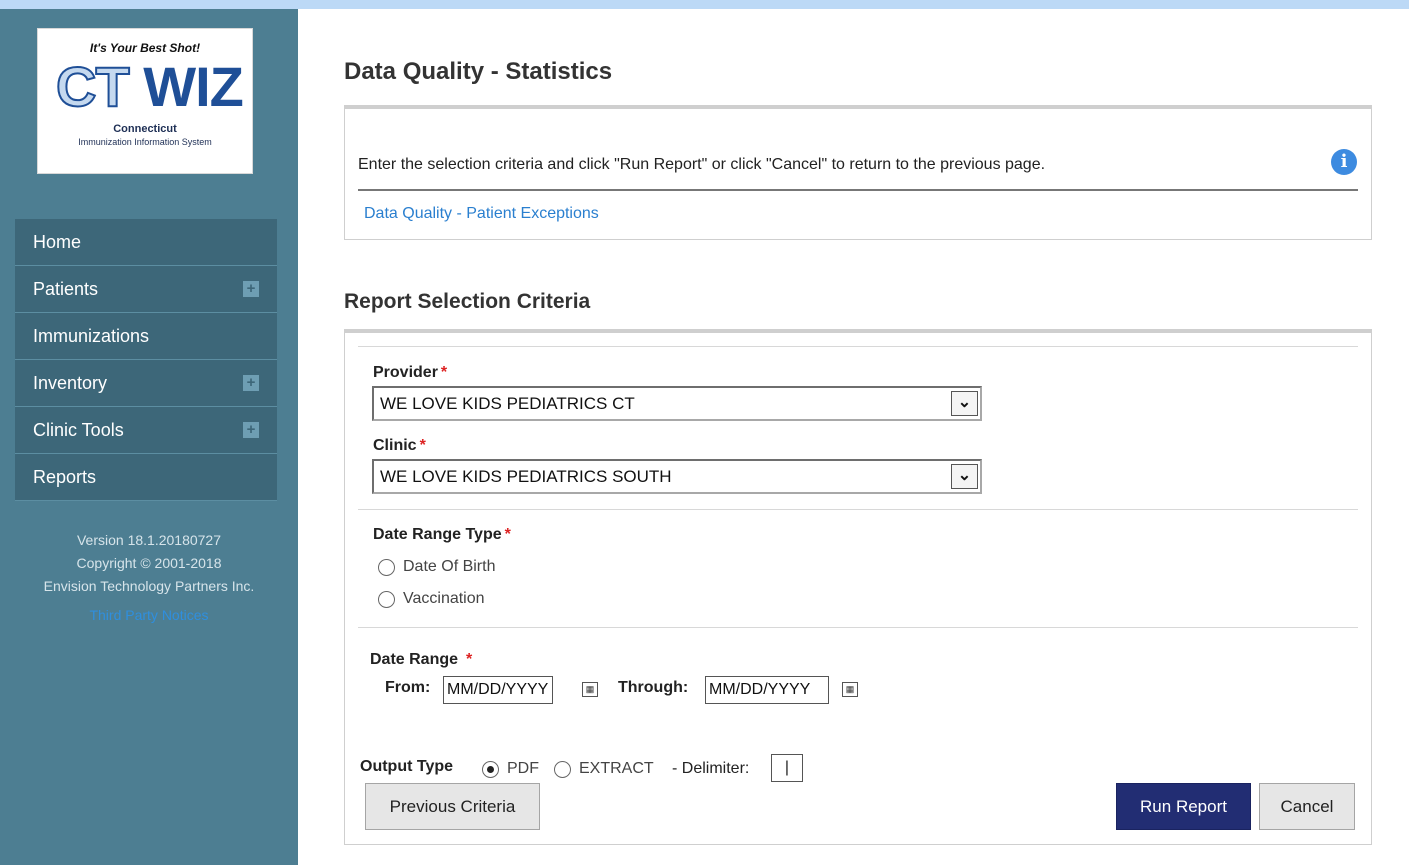 The height and width of the screenshot is (865, 1409). What do you see at coordinates (478, 71) in the screenshot?
I see `page-title: Data Quality - Statistics` at bounding box center [478, 71].